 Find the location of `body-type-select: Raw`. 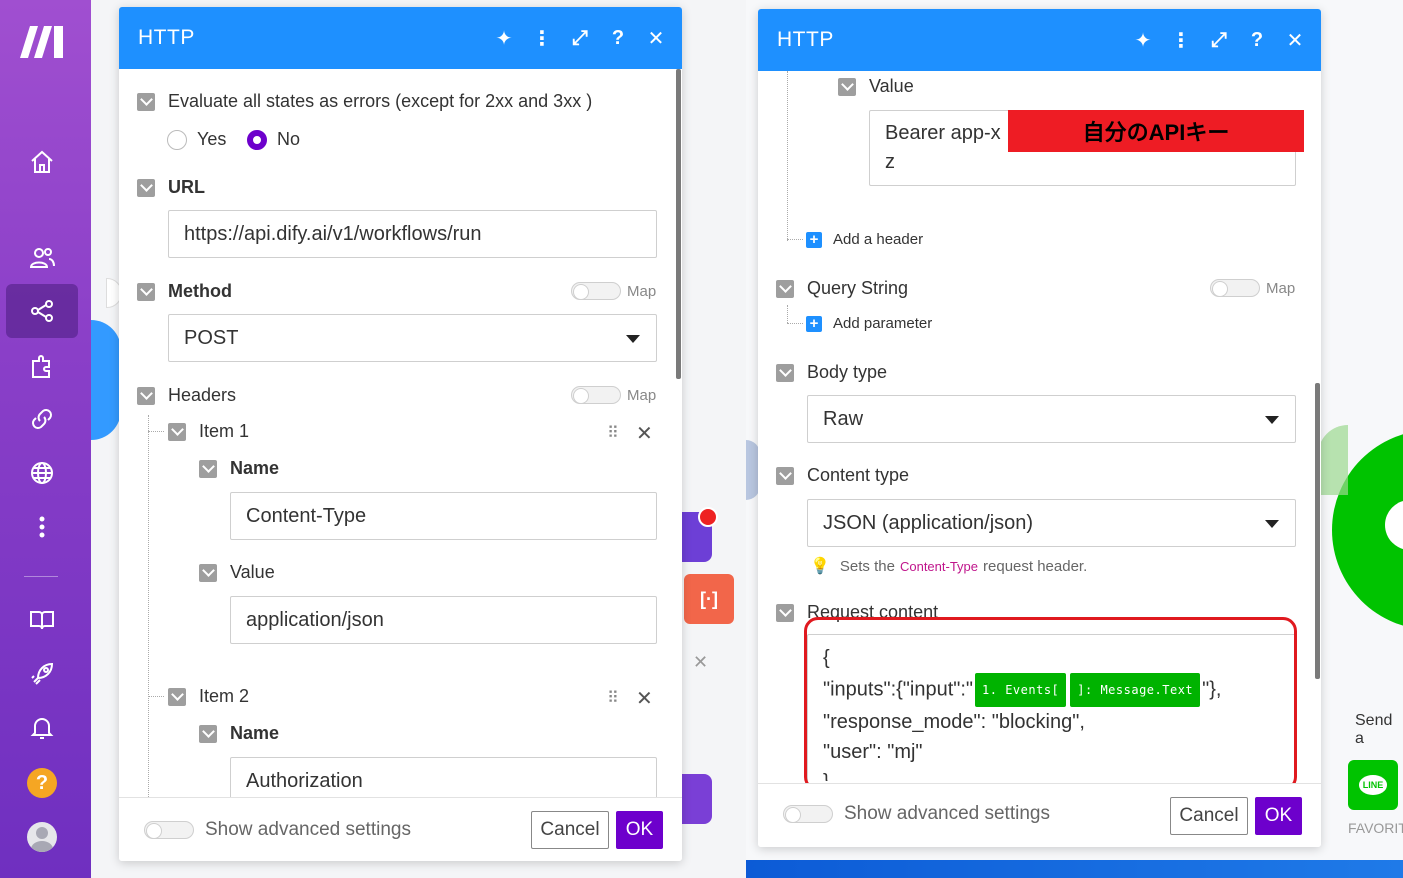

body-type-select: Raw is located at coordinates (1051, 419).